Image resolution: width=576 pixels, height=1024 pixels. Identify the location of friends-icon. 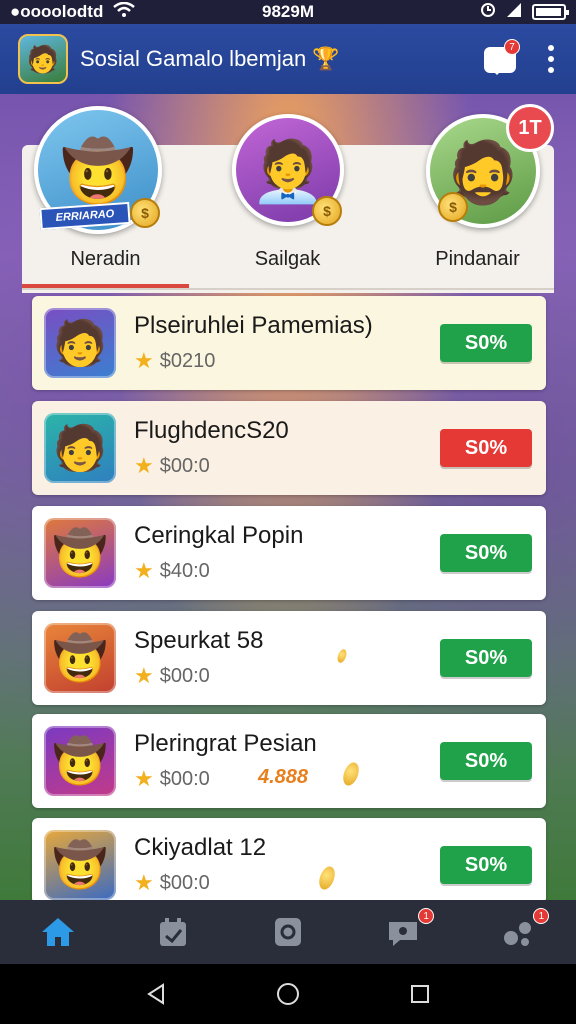
(518, 934).